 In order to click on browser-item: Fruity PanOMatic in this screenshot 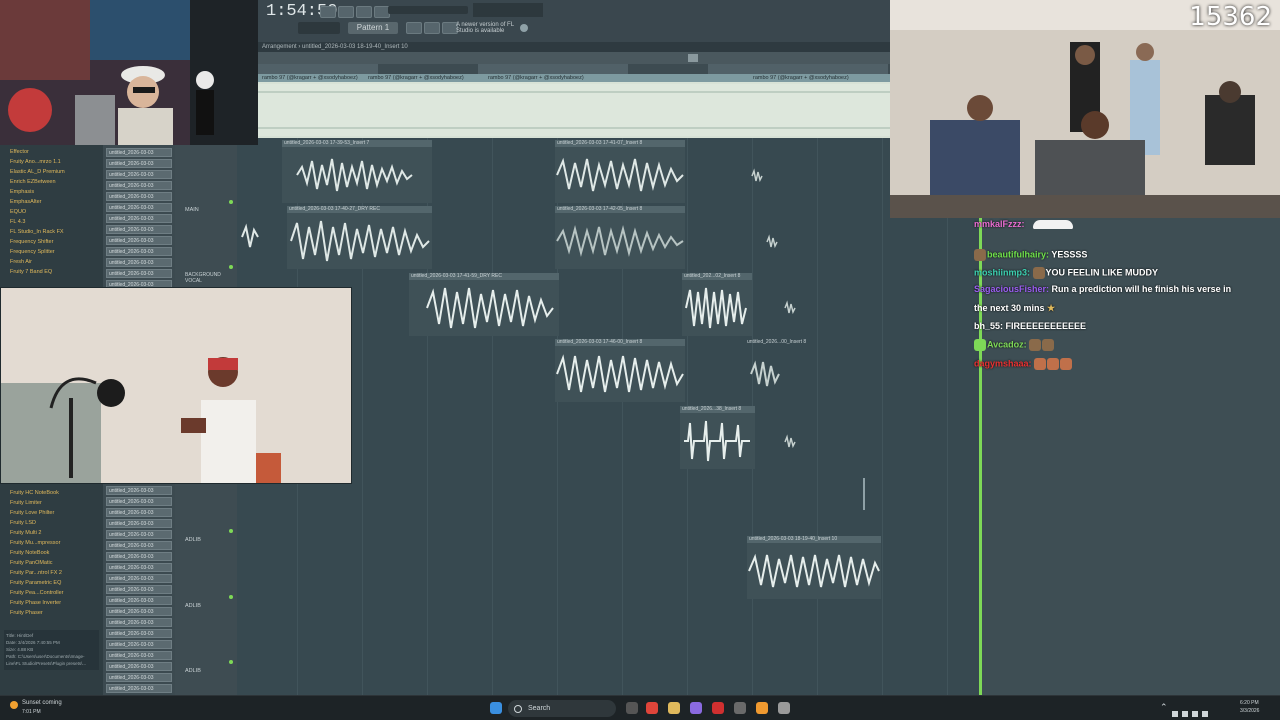, I will do `click(31, 563)`.